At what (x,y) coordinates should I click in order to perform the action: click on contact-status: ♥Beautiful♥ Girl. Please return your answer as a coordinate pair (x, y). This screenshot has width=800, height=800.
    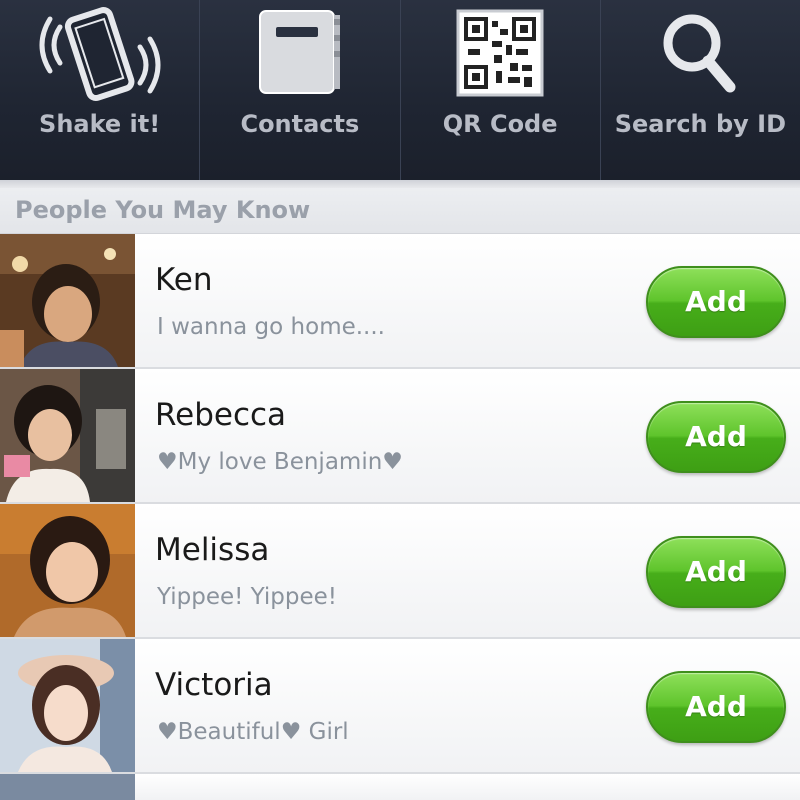
    Looking at the image, I should click on (253, 732).